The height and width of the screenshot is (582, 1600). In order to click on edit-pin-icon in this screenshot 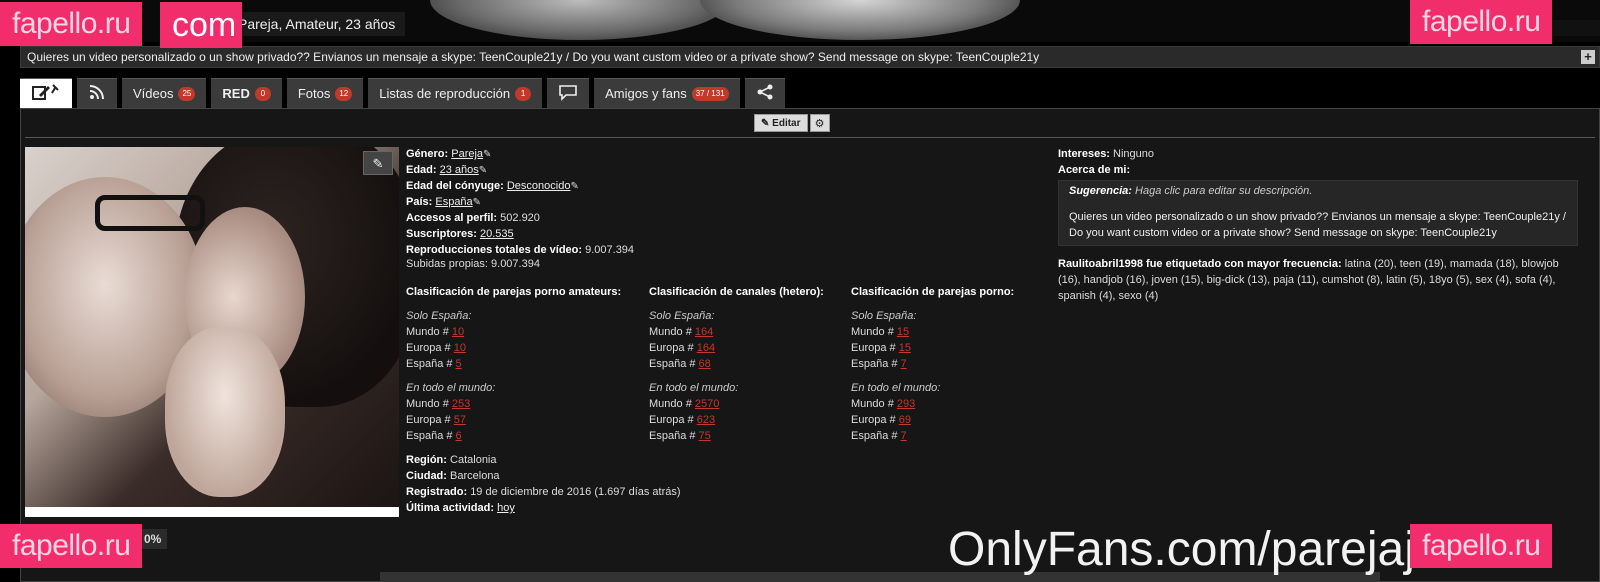, I will do `click(46, 93)`.